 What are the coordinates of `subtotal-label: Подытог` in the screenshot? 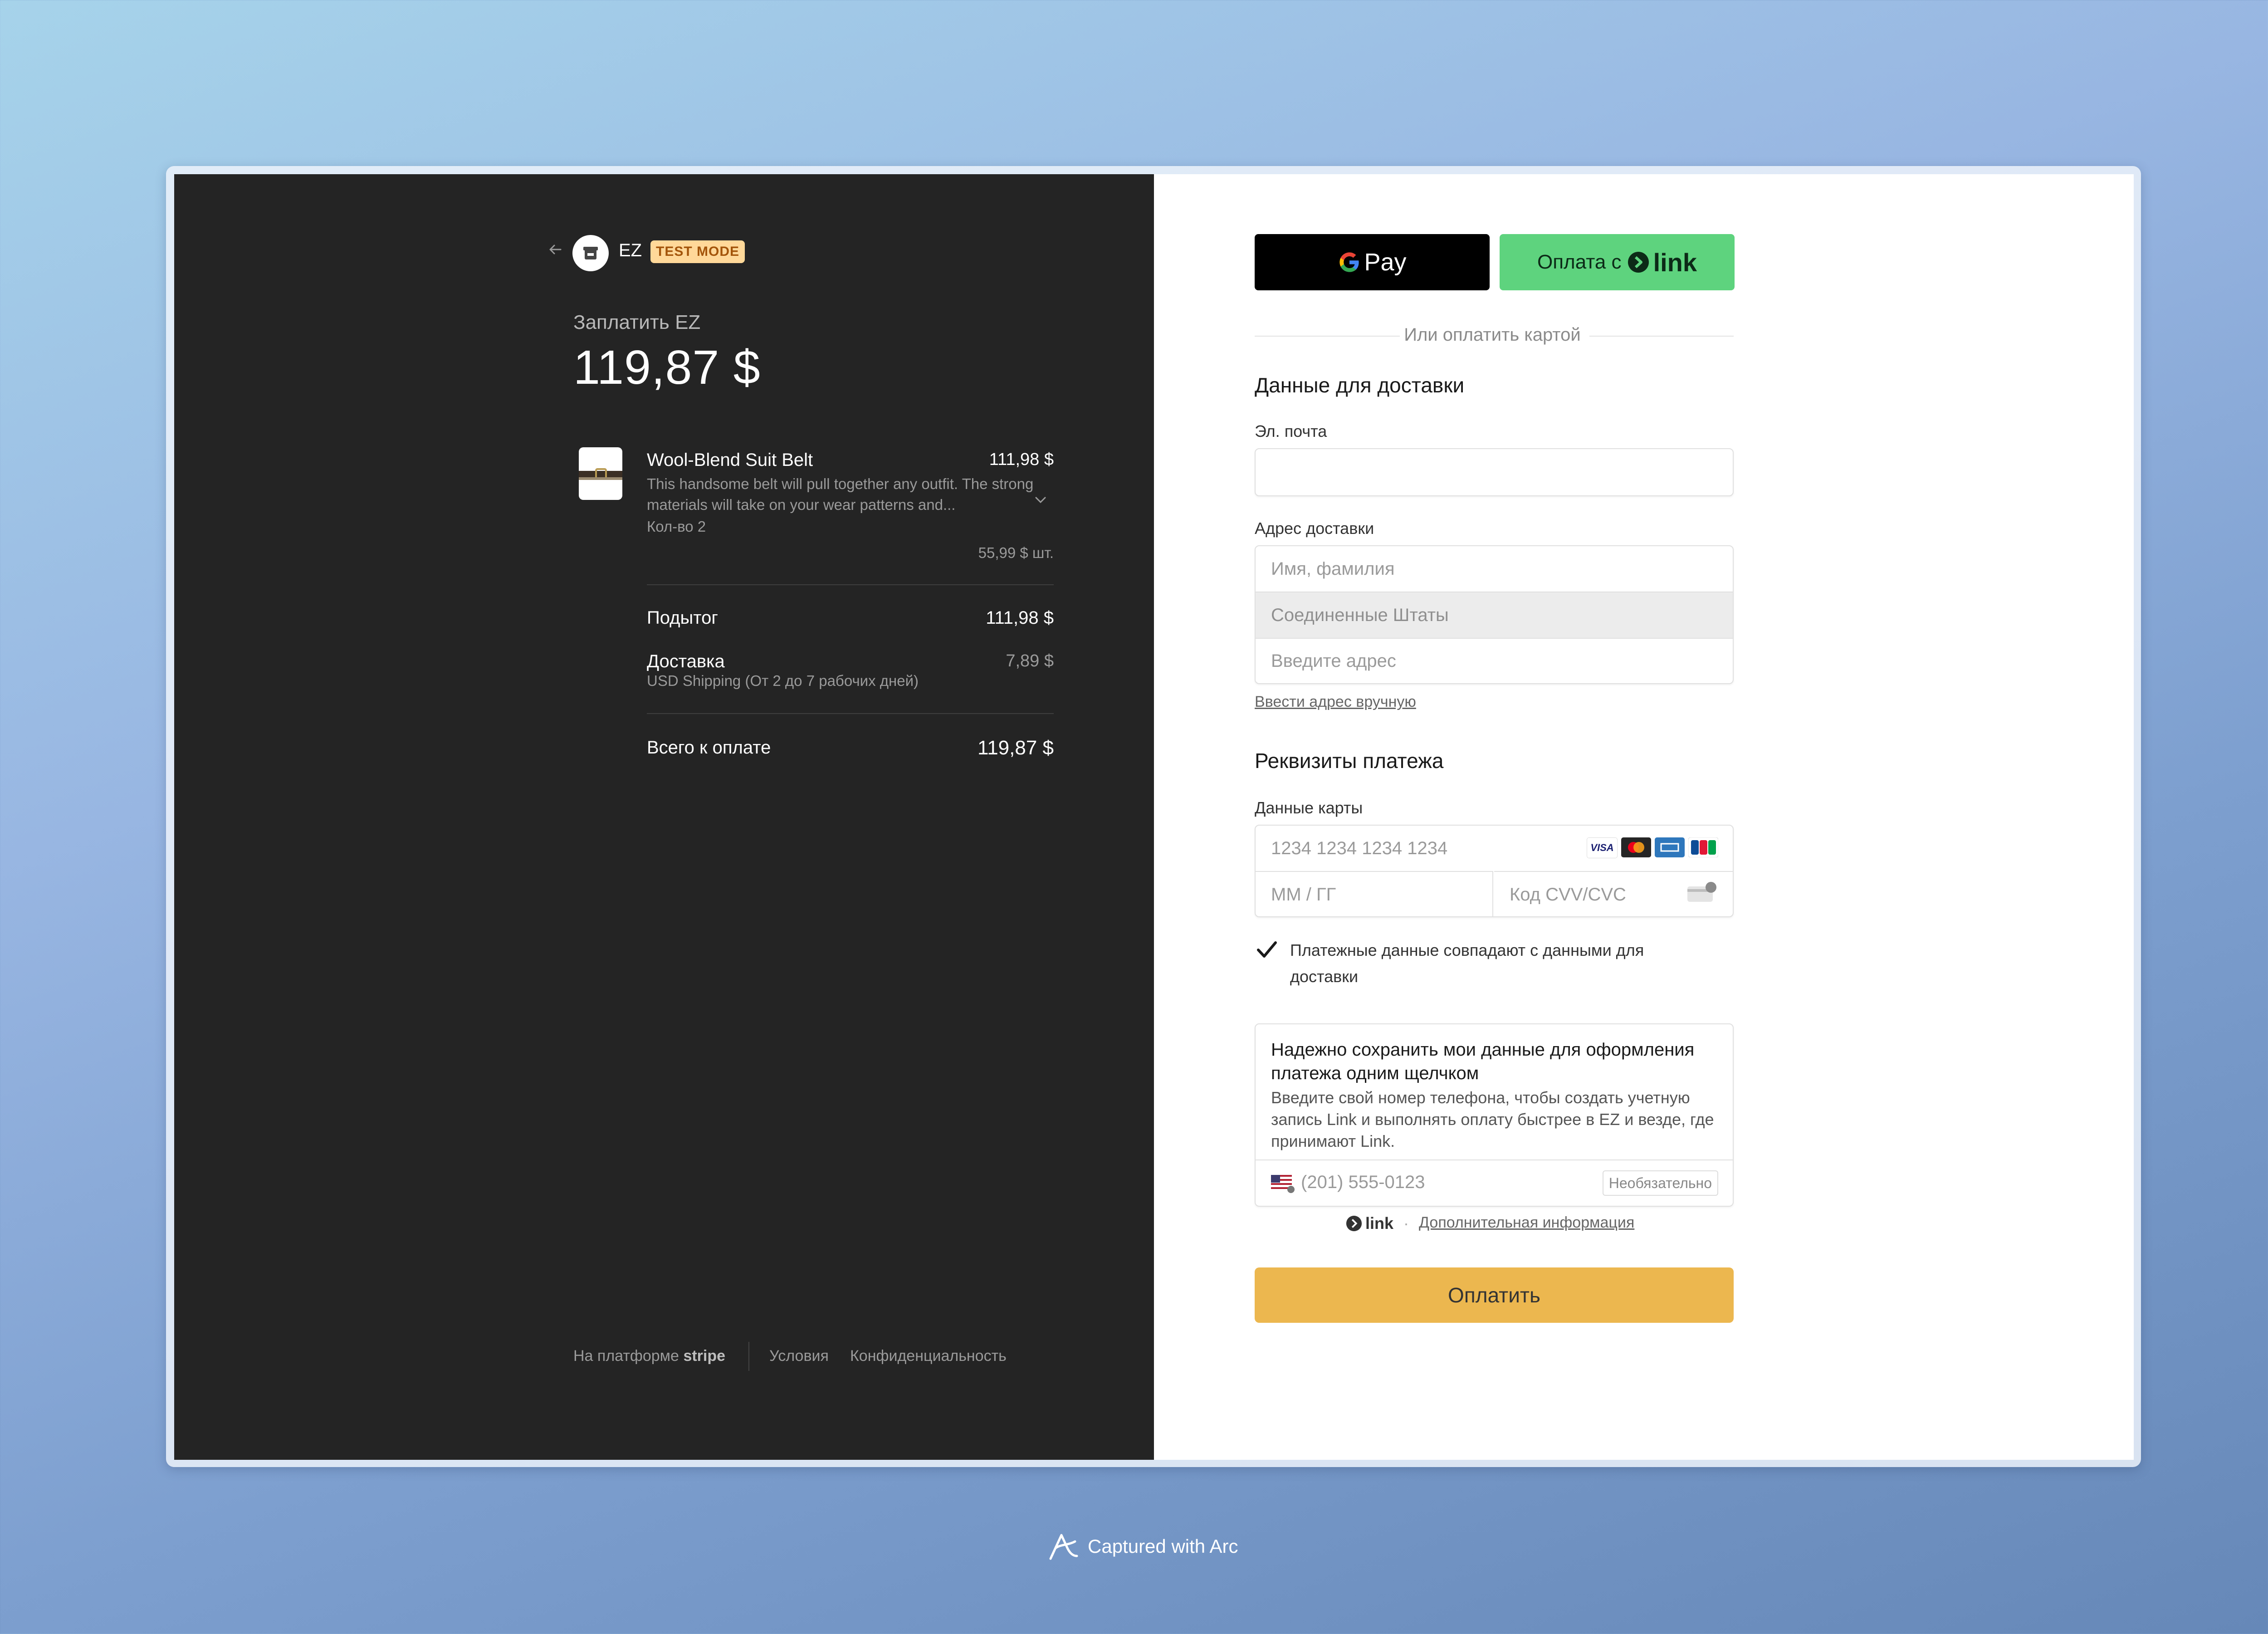 It's located at (683, 618).